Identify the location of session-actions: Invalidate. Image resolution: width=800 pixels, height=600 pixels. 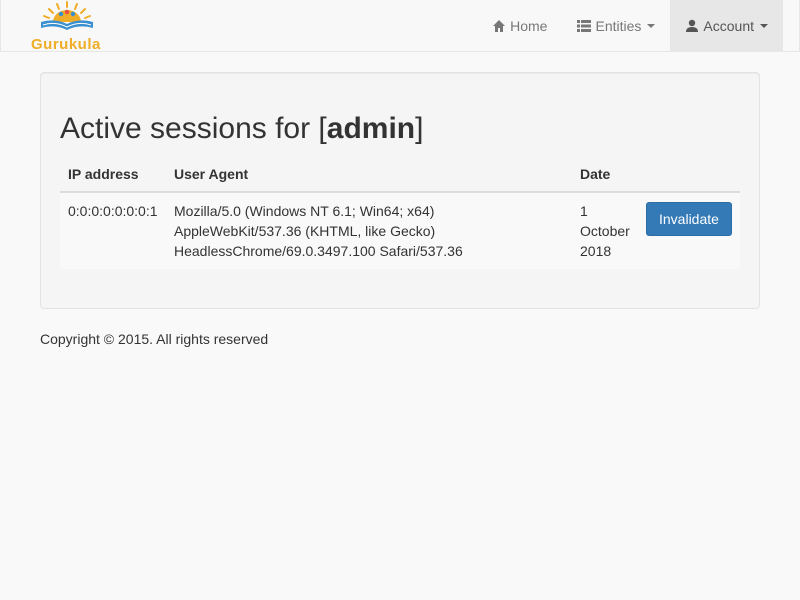
(689, 230).